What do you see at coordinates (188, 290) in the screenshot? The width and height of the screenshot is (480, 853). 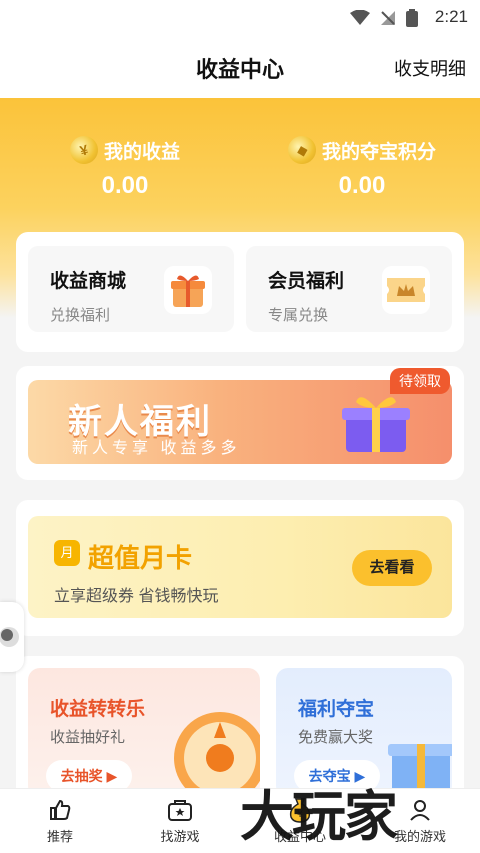 I see `gift-icon` at bounding box center [188, 290].